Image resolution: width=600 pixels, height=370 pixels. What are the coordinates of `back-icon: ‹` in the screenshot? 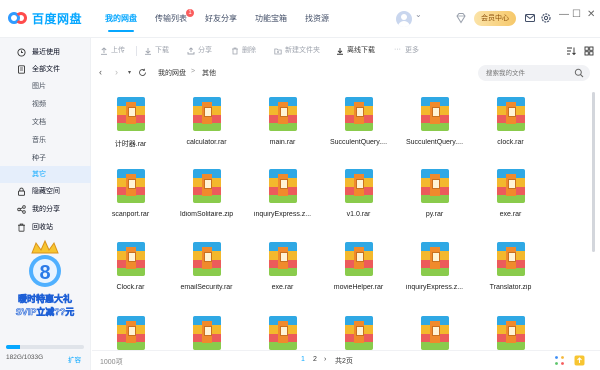 It's located at (100, 72).